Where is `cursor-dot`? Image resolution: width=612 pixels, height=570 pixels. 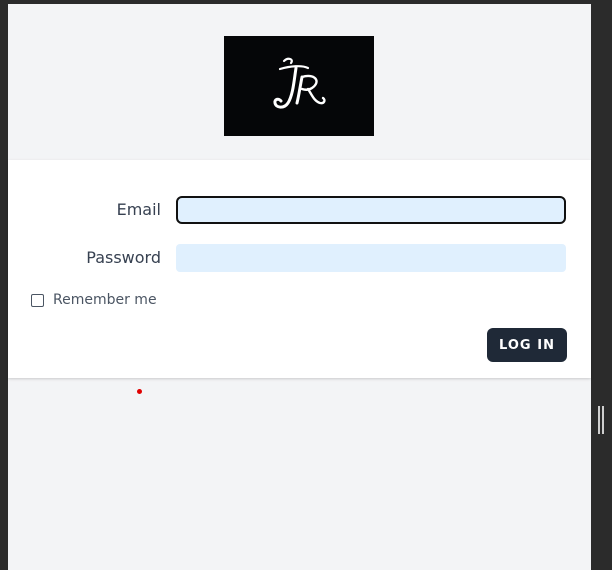 cursor-dot is located at coordinates (139, 391).